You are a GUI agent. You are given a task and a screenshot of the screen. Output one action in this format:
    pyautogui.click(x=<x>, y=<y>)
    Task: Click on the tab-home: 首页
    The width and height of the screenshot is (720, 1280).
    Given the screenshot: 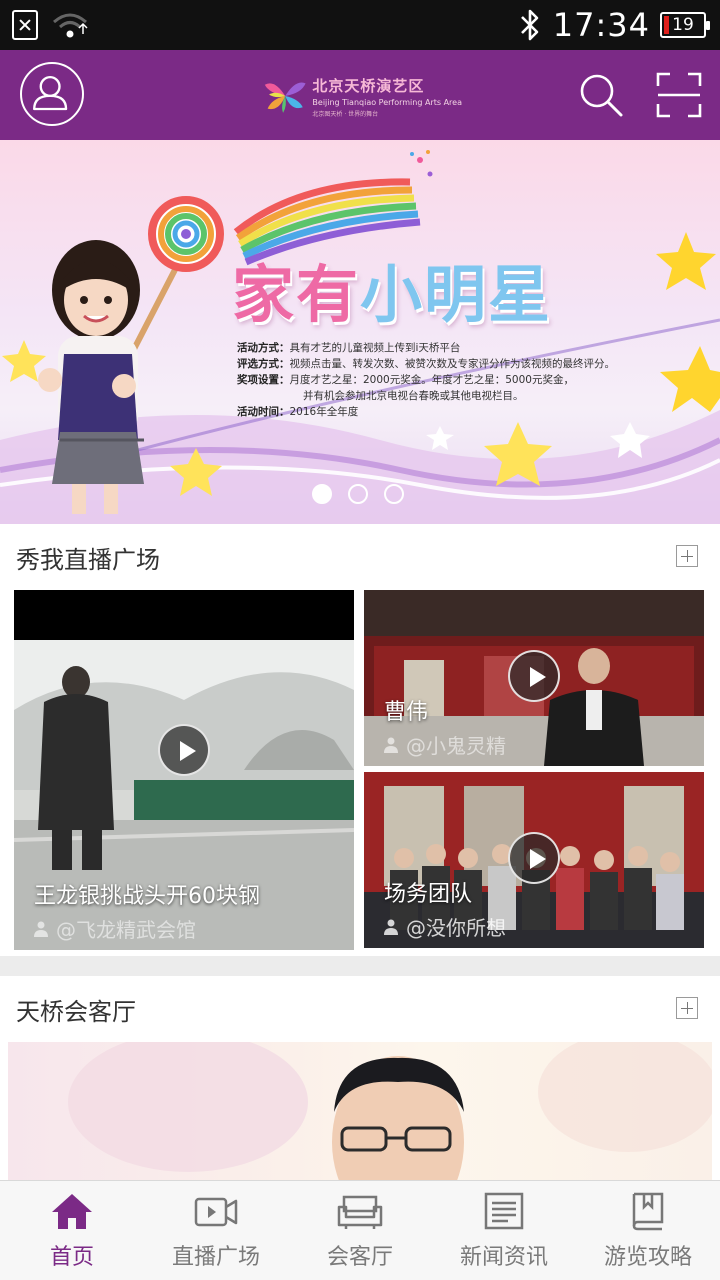 What is the action you would take?
    pyautogui.click(x=72, y=1230)
    